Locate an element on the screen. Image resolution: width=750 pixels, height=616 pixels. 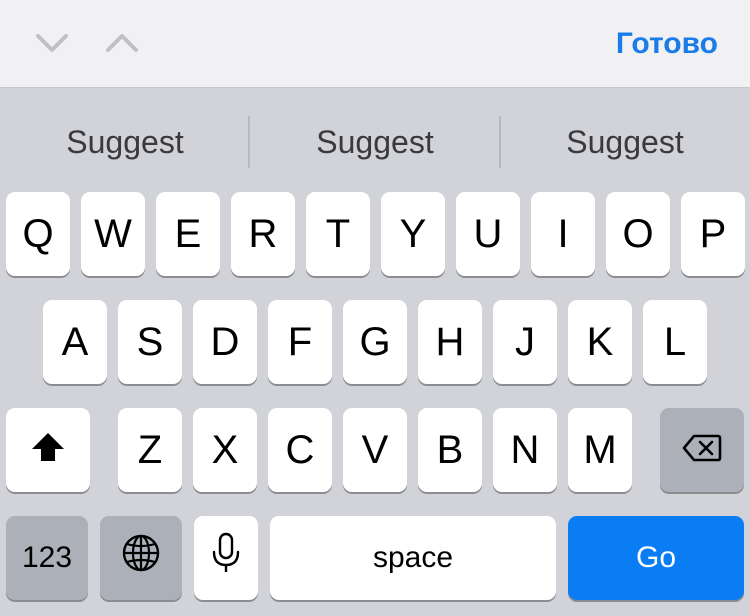
key-w: W is located at coordinates (113, 234).